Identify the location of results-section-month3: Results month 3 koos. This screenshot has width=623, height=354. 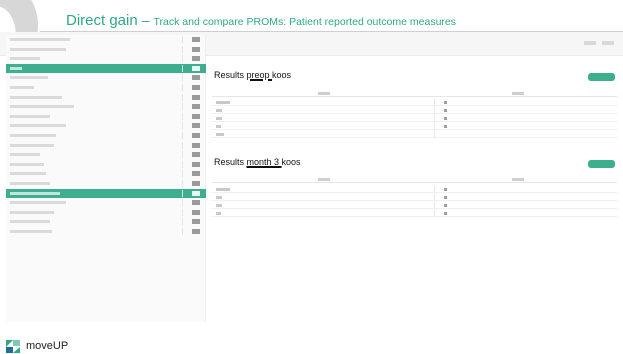
(414, 197).